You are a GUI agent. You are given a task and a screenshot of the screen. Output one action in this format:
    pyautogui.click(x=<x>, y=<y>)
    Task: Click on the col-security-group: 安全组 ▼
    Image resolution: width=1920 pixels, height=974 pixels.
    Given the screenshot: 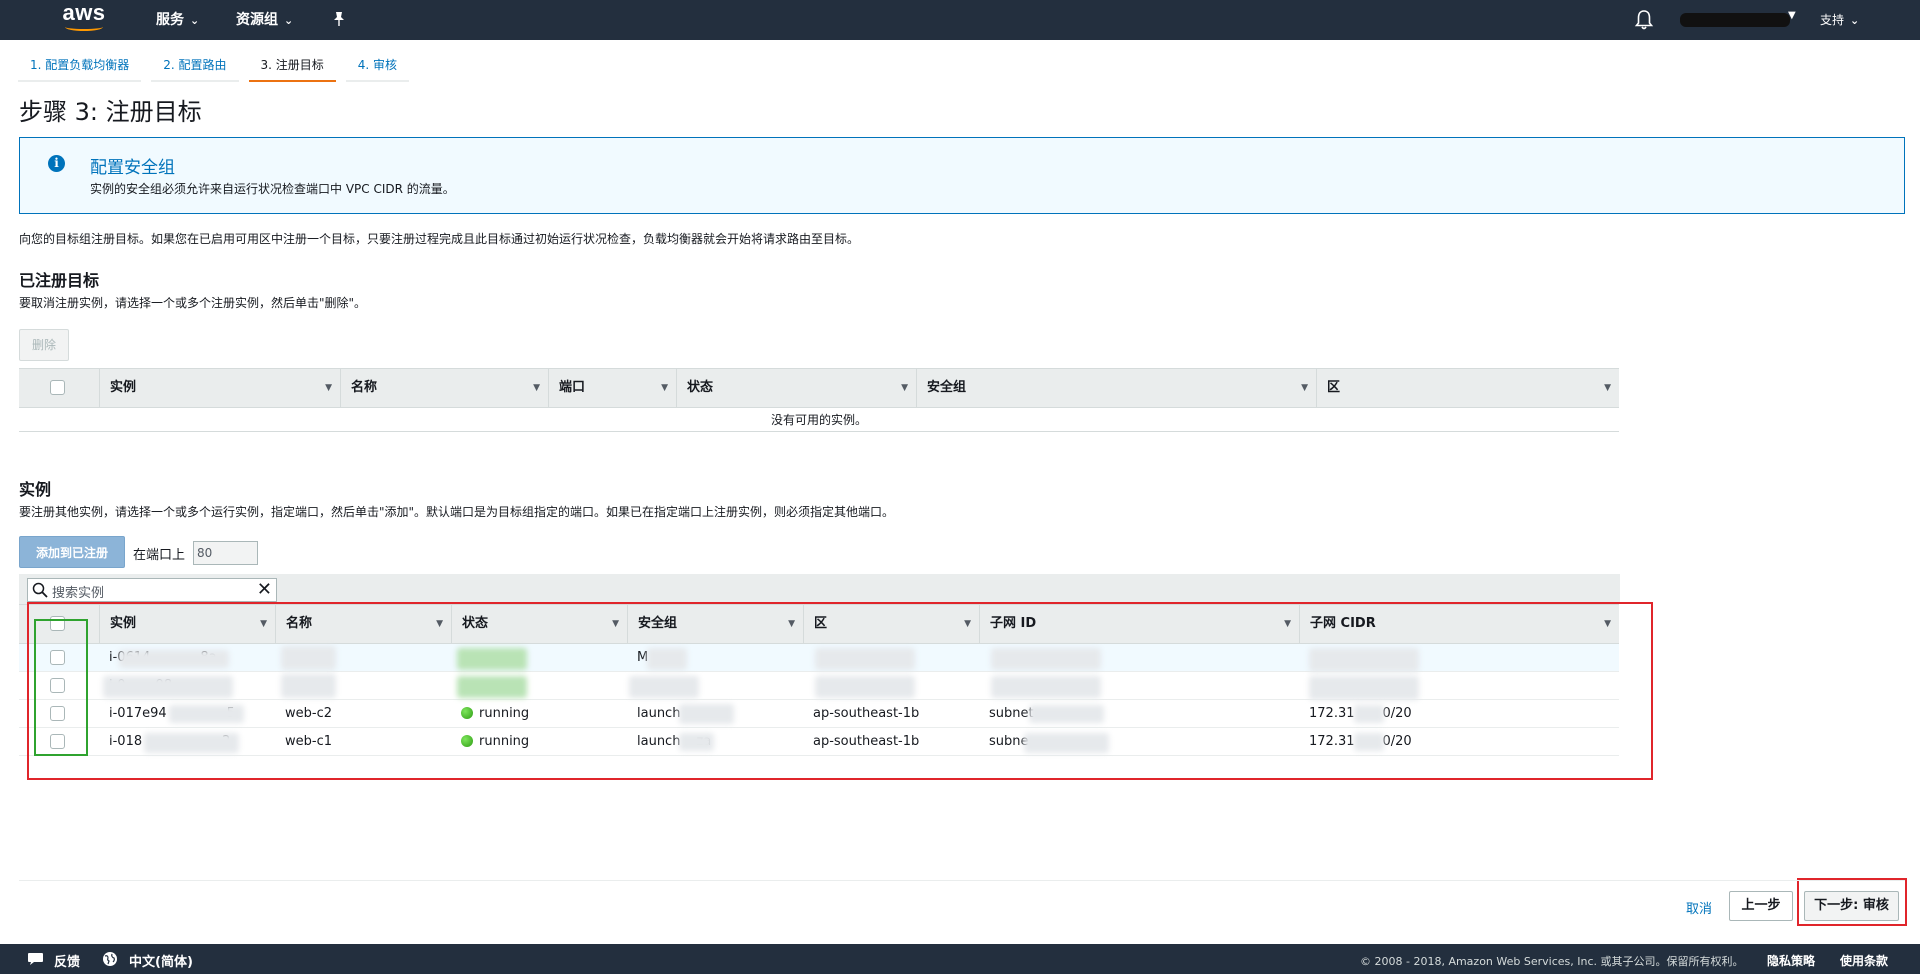 What is the action you would take?
    pyautogui.click(x=1116, y=388)
    